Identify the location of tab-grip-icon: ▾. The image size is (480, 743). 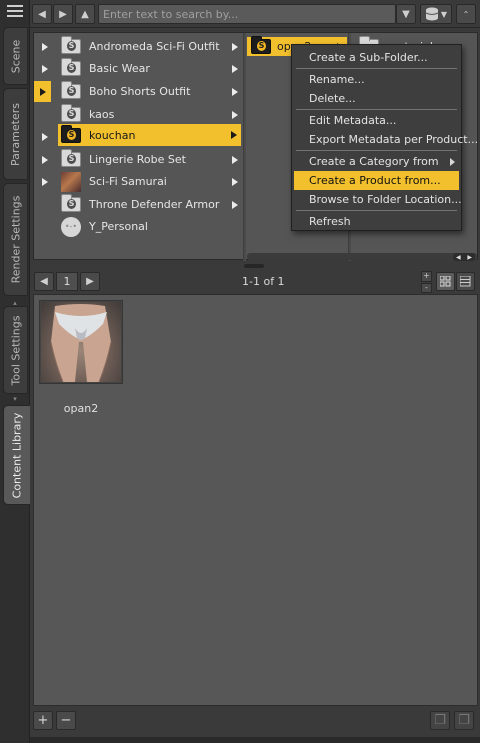
(15, 399).